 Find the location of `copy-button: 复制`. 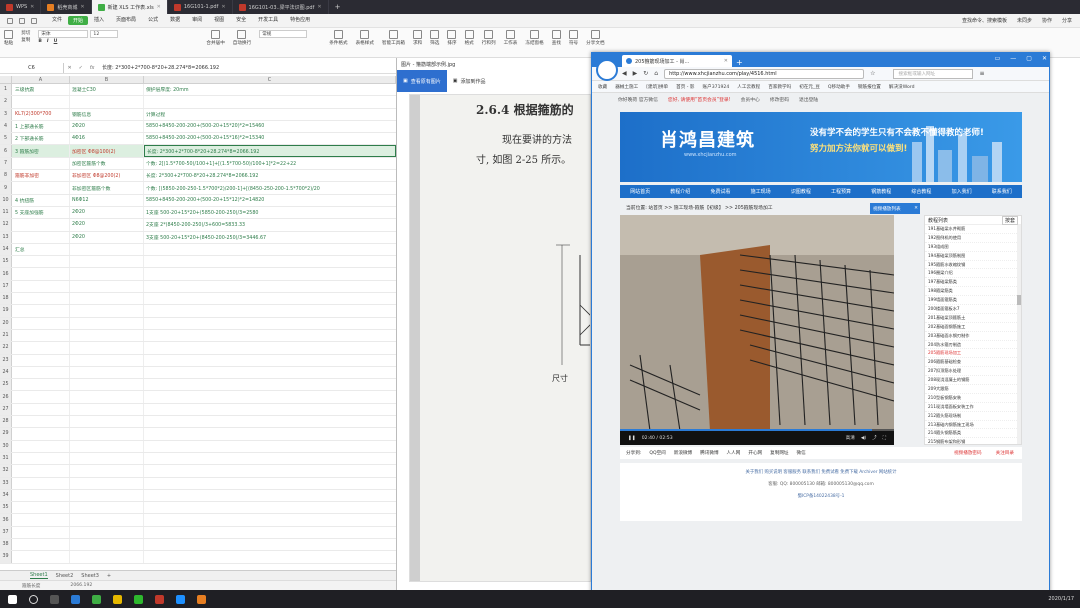

copy-button: 复制 is located at coordinates (25, 40).